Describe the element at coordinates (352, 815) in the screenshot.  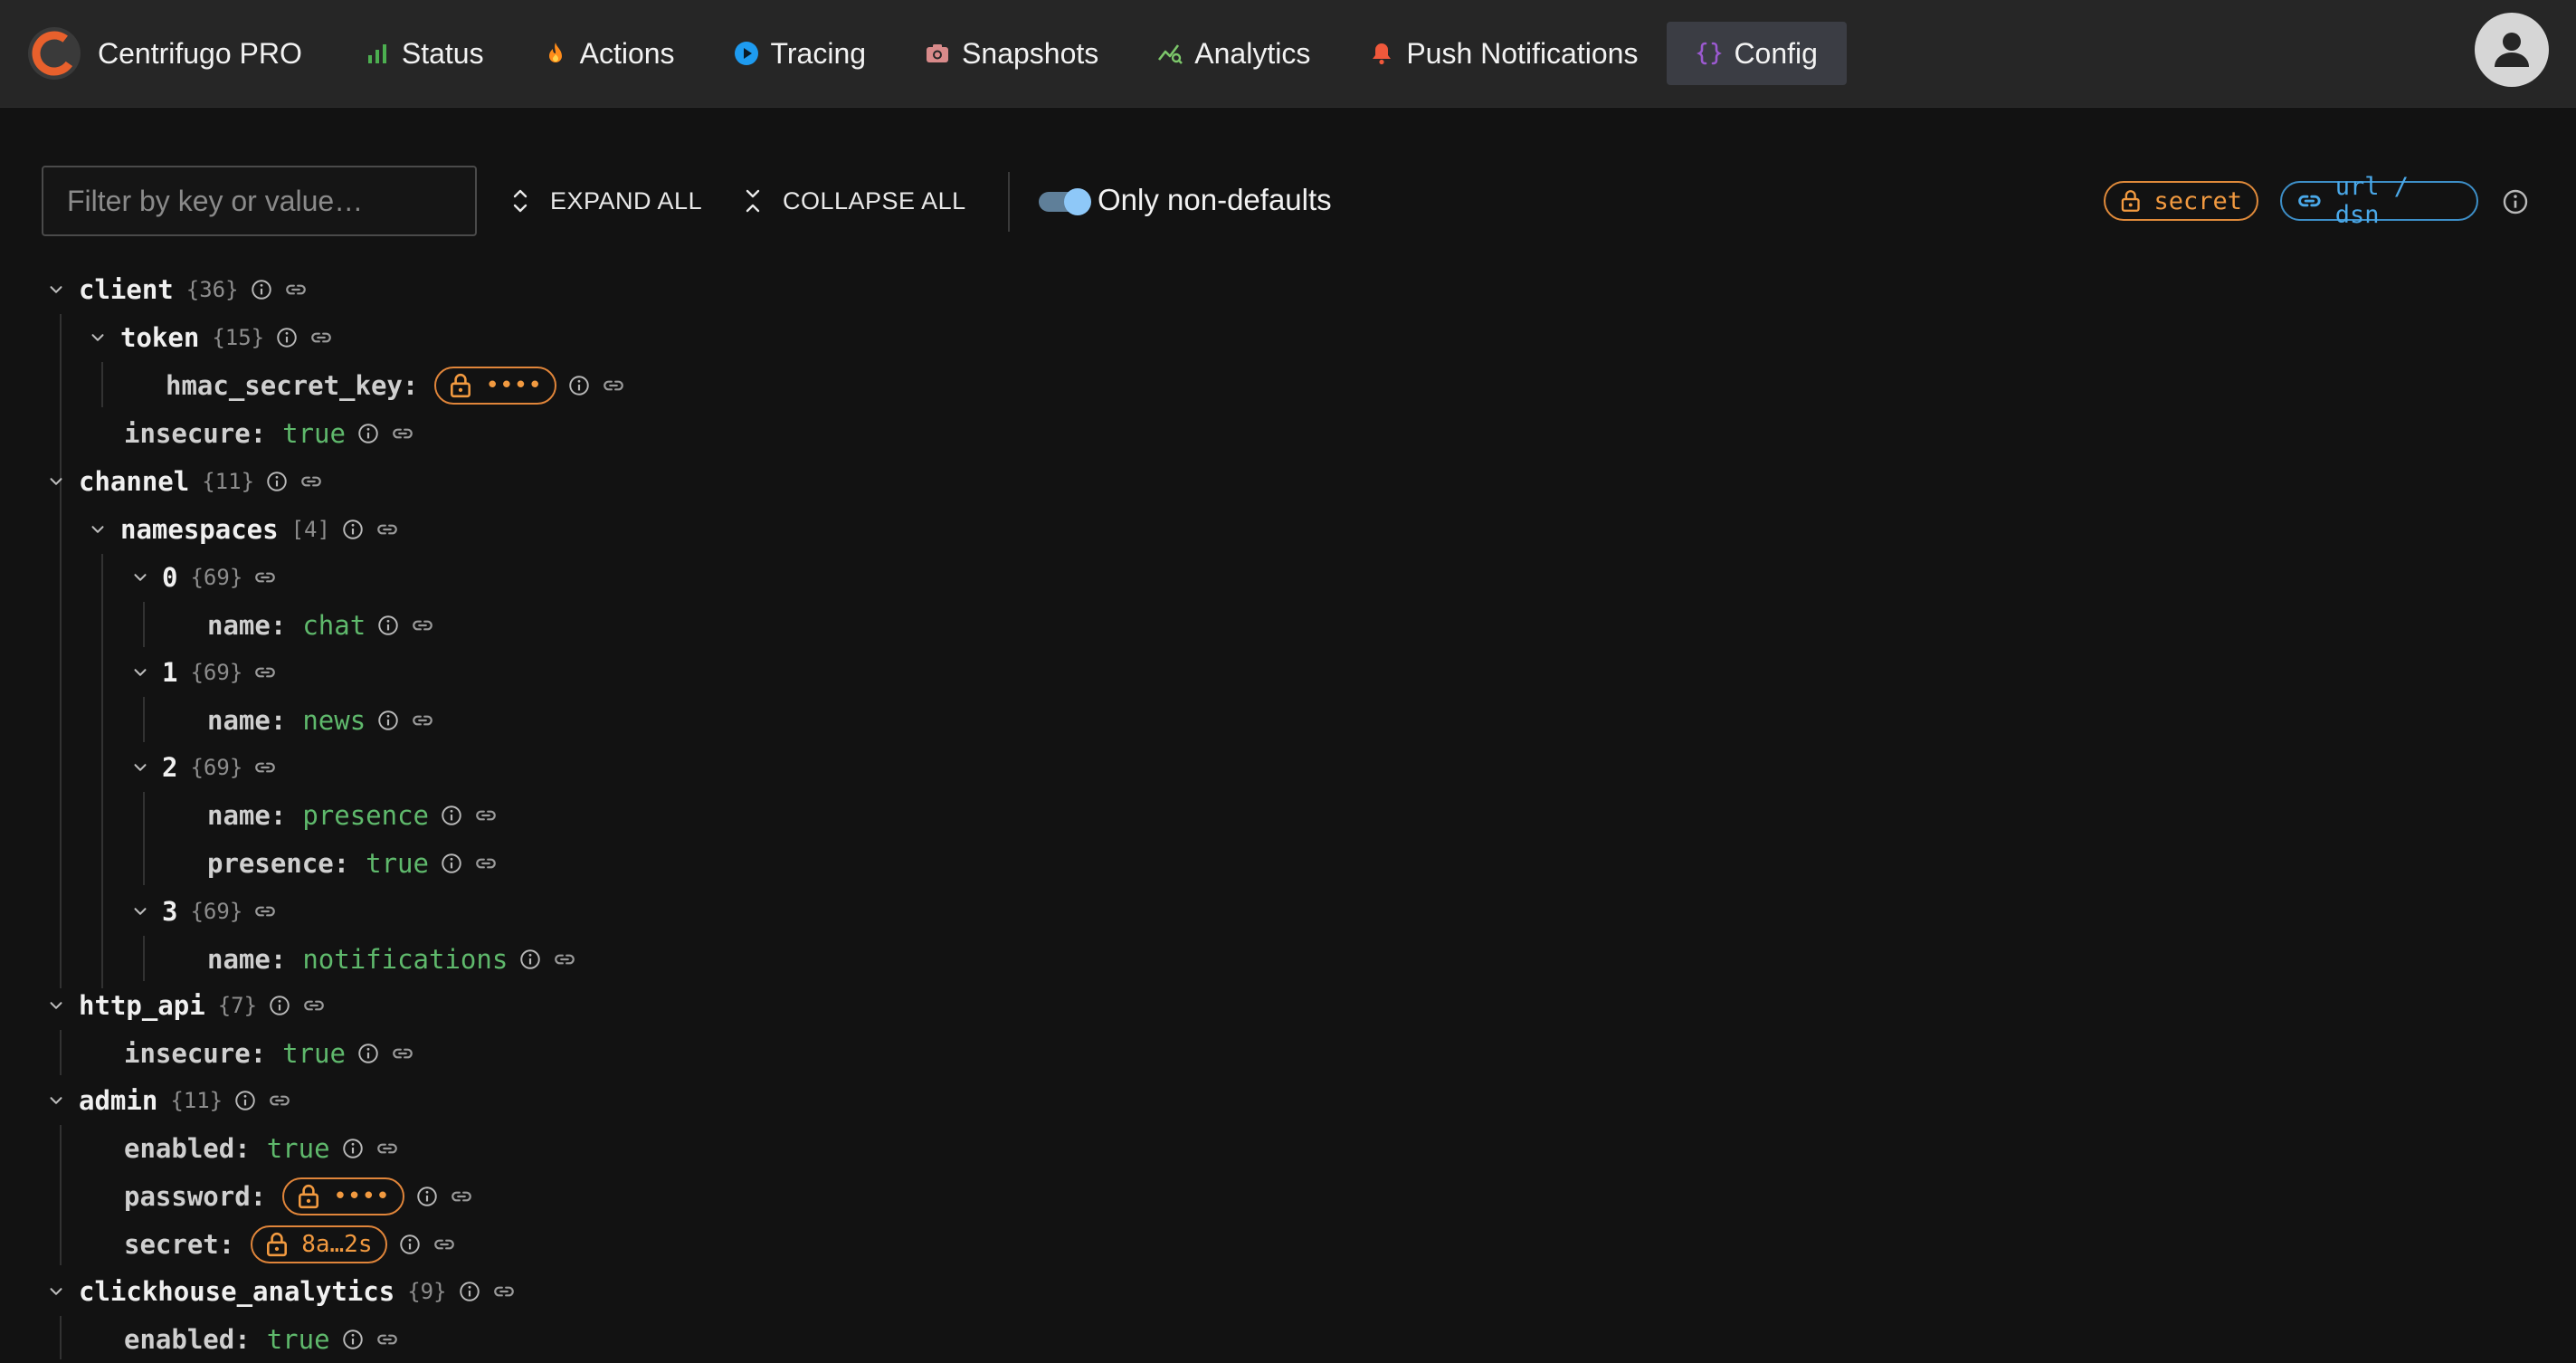
I see `tree-leaf-namespace-2-name: name: presence` at that location.